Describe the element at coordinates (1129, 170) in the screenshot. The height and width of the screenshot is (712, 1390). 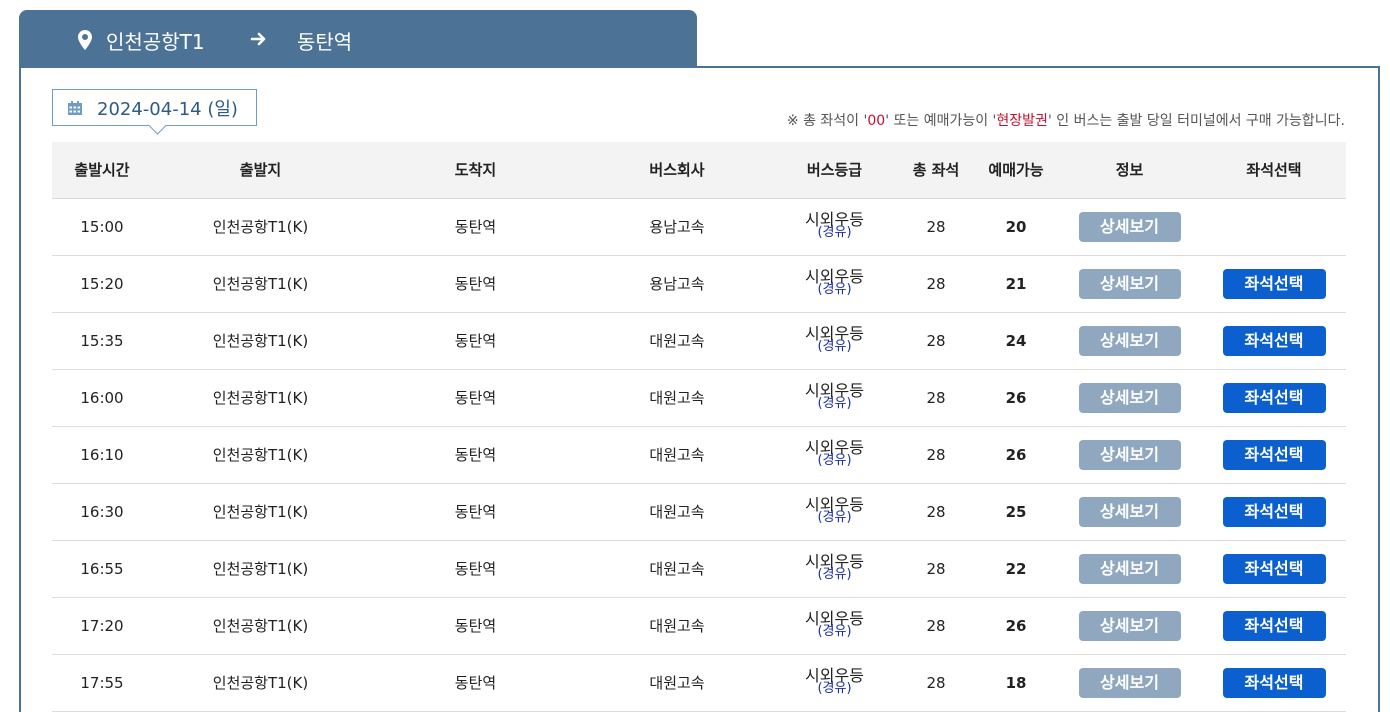
I see `column-header: 정보` at that location.